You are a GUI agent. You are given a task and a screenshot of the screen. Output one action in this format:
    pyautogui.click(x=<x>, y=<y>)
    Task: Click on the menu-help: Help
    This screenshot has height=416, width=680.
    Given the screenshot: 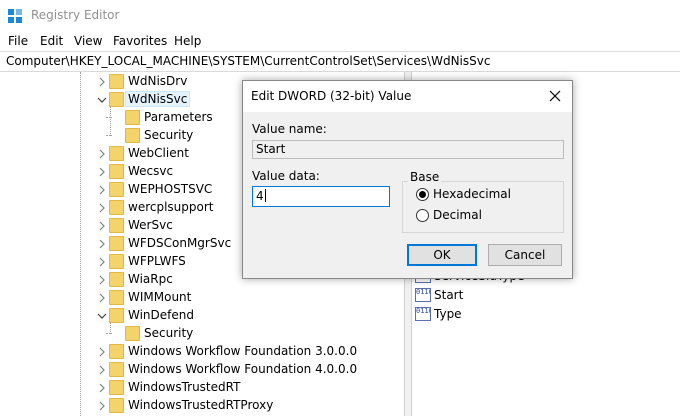 What is the action you would take?
    pyautogui.click(x=187, y=41)
    